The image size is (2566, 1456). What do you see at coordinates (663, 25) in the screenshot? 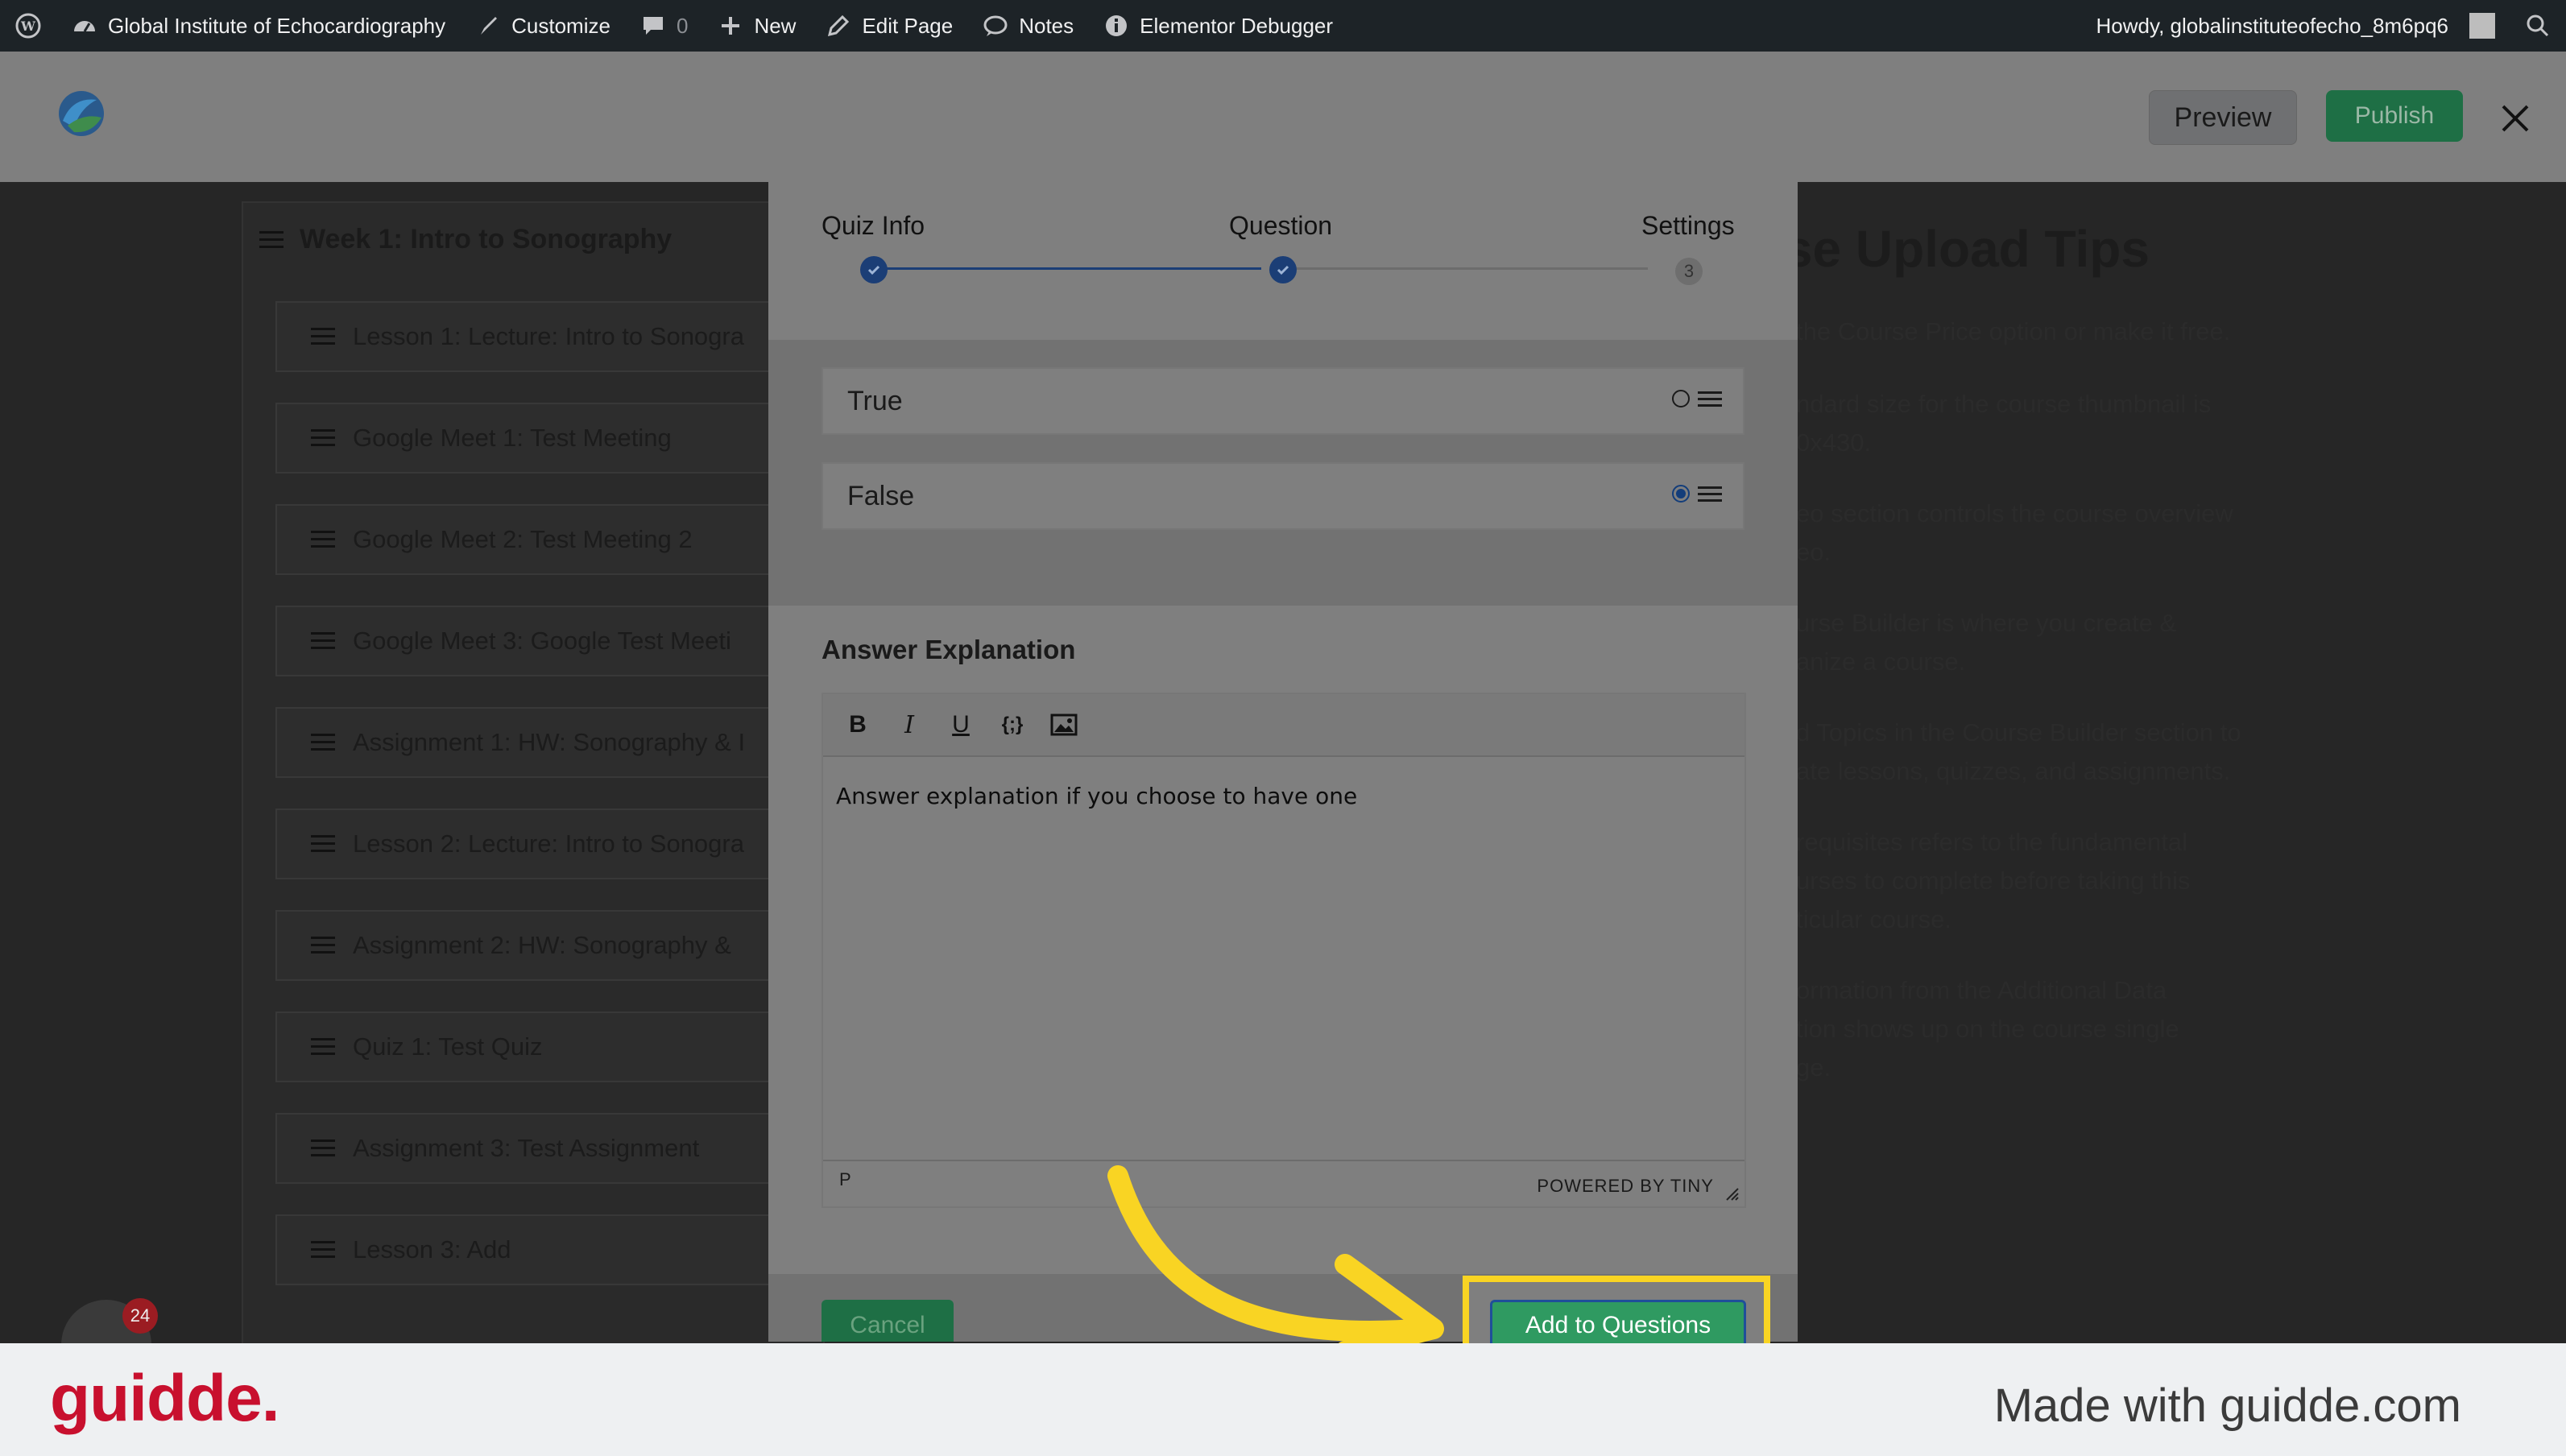
I see `comments-link: 0` at bounding box center [663, 25].